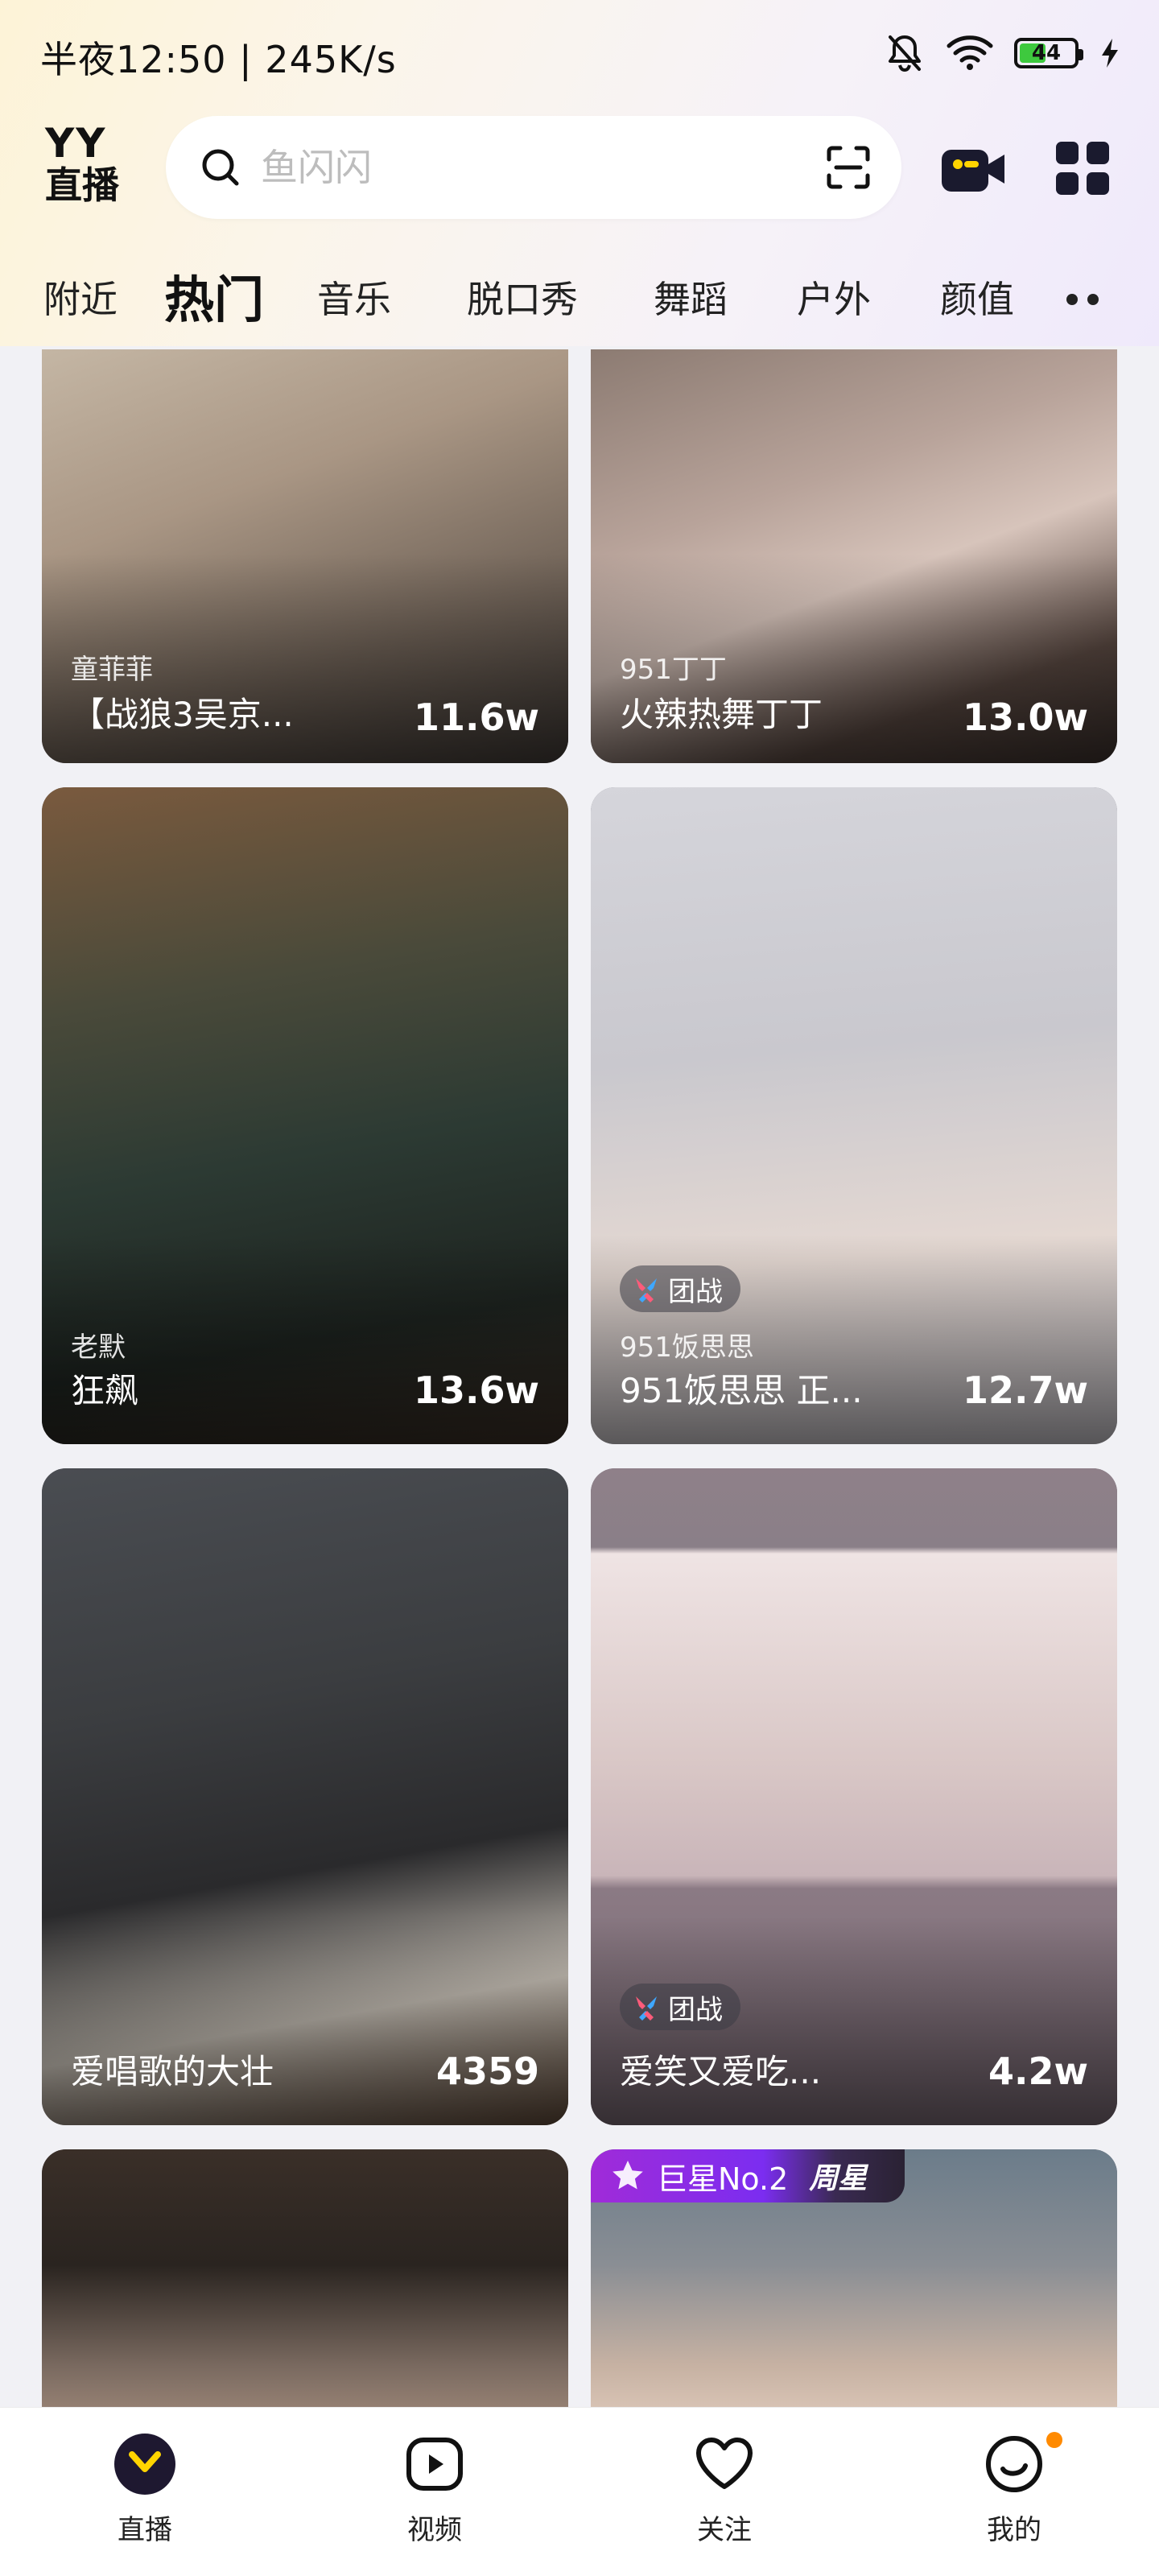 The height and width of the screenshot is (2576, 1159). I want to click on live-card, so click(305, 2294).